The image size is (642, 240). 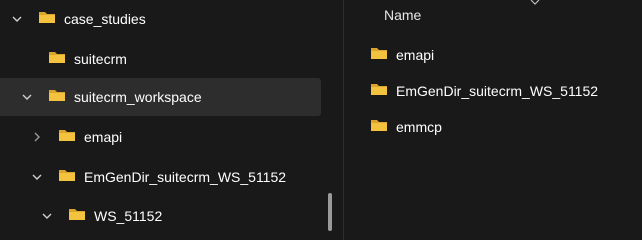 What do you see at coordinates (402, 15) in the screenshot?
I see `column-header-name: Name` at bounding box center [402, 15].